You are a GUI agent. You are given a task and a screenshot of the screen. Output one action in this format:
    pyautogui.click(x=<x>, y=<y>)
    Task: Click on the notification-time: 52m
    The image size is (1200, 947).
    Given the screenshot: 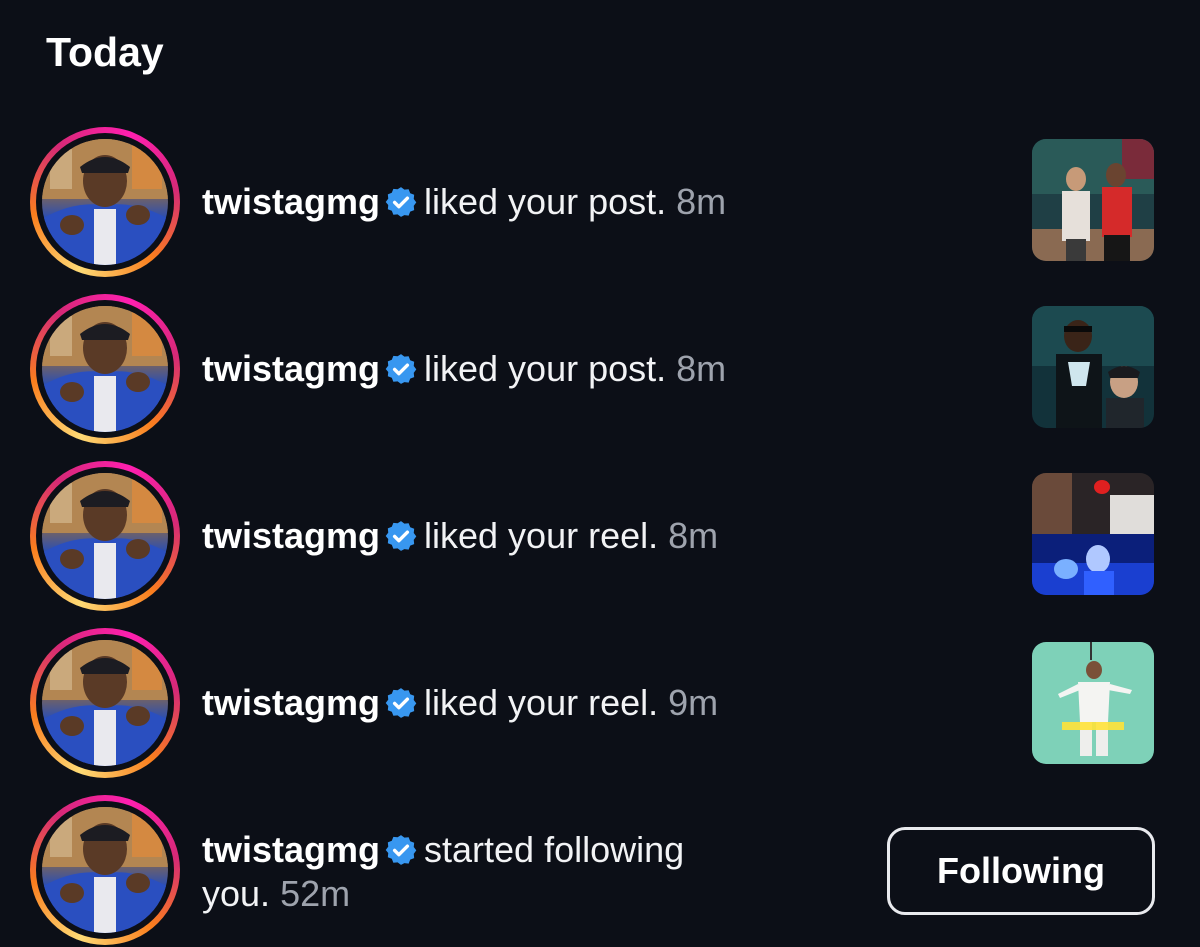 What is the action you would take?
    pyautogui.click(x=315, y=893)
    